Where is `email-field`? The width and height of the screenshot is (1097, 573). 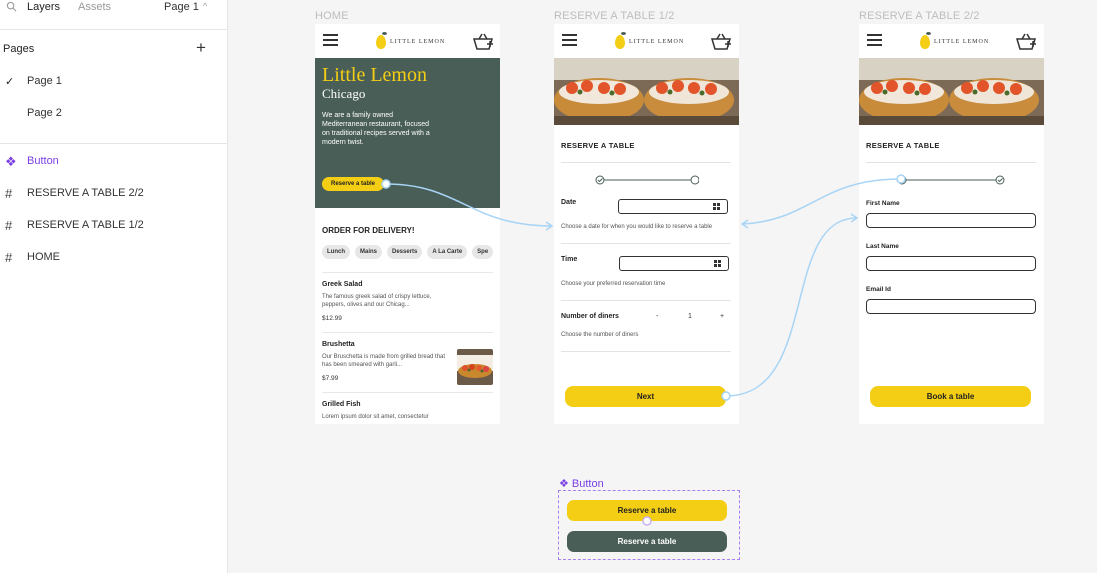 email-field is located at coordinates (951, 306).